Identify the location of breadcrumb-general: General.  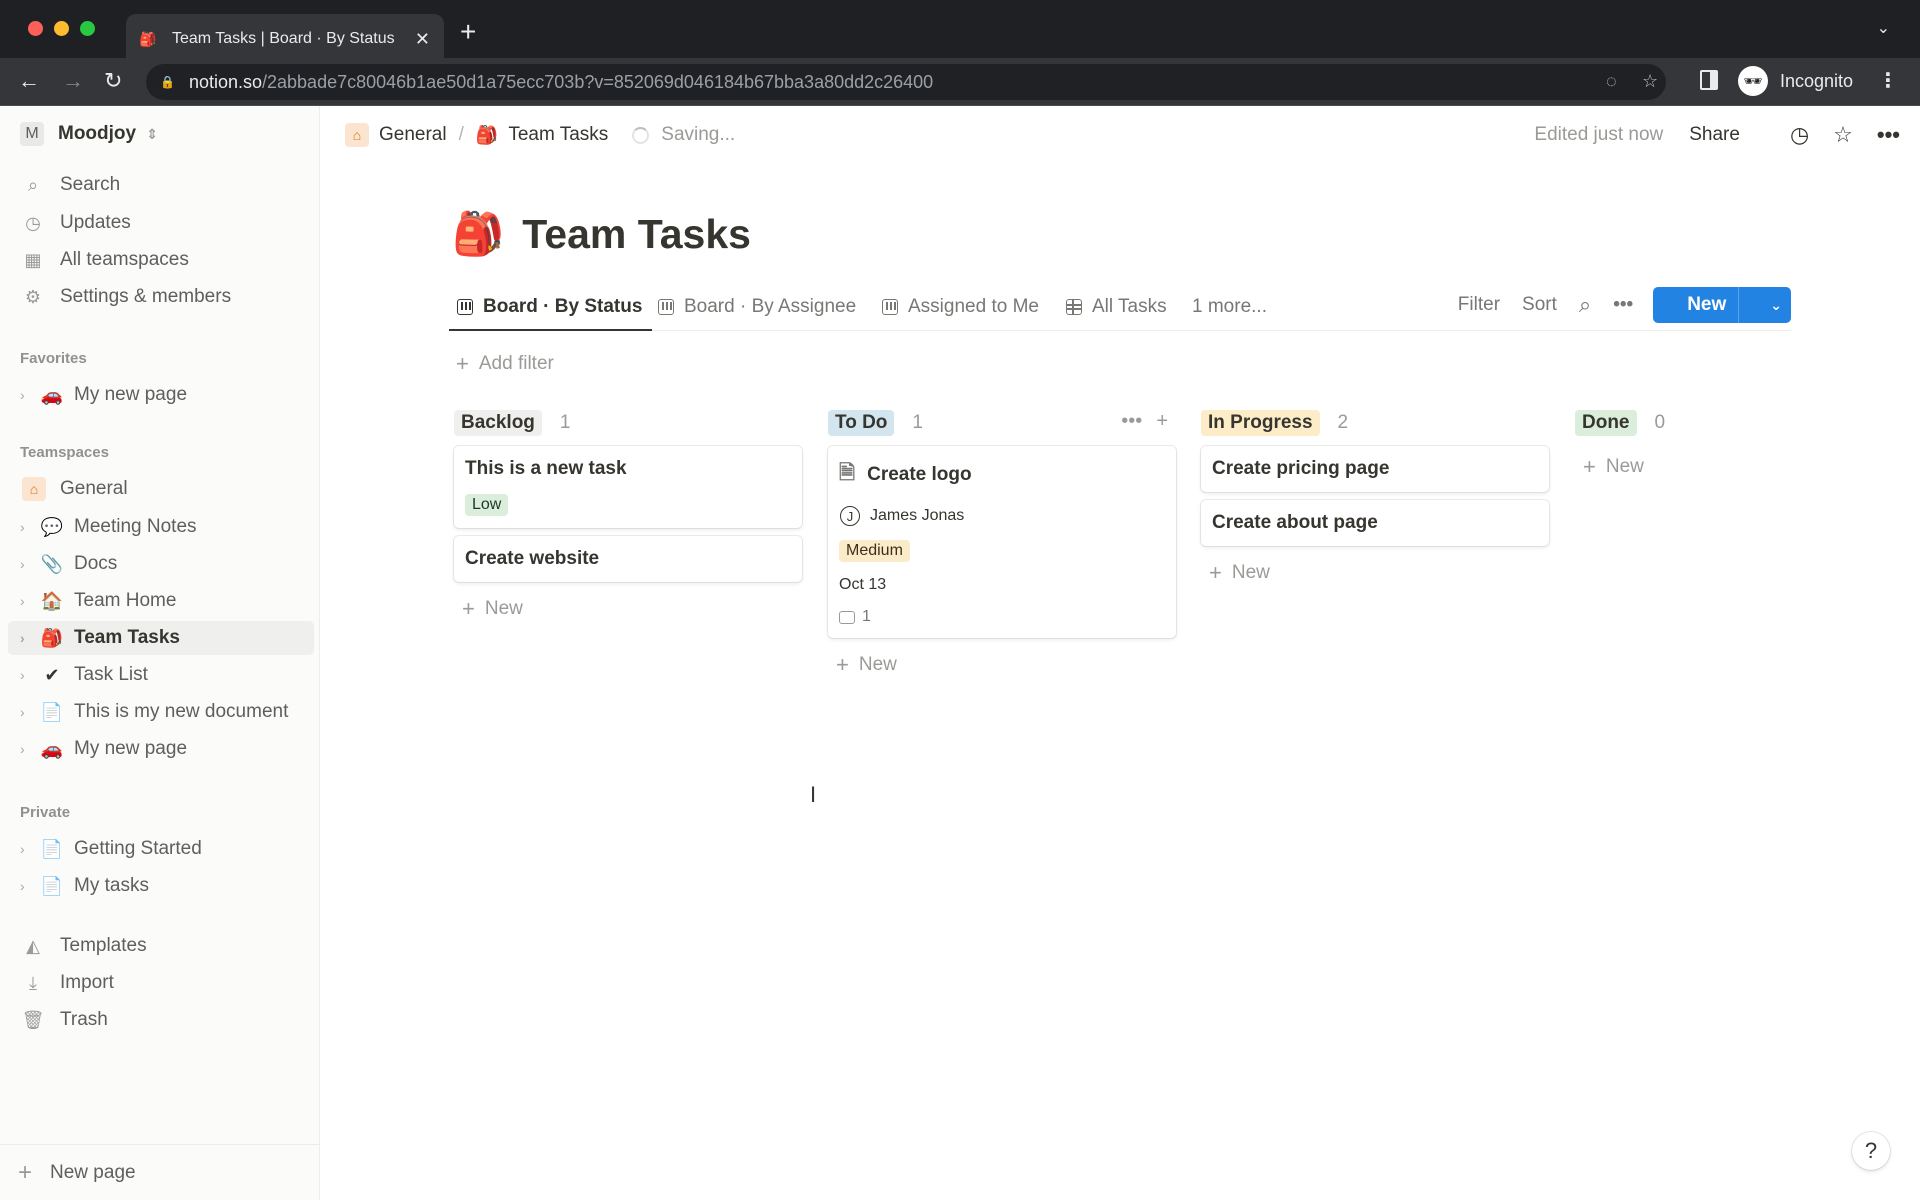
(413, 135).